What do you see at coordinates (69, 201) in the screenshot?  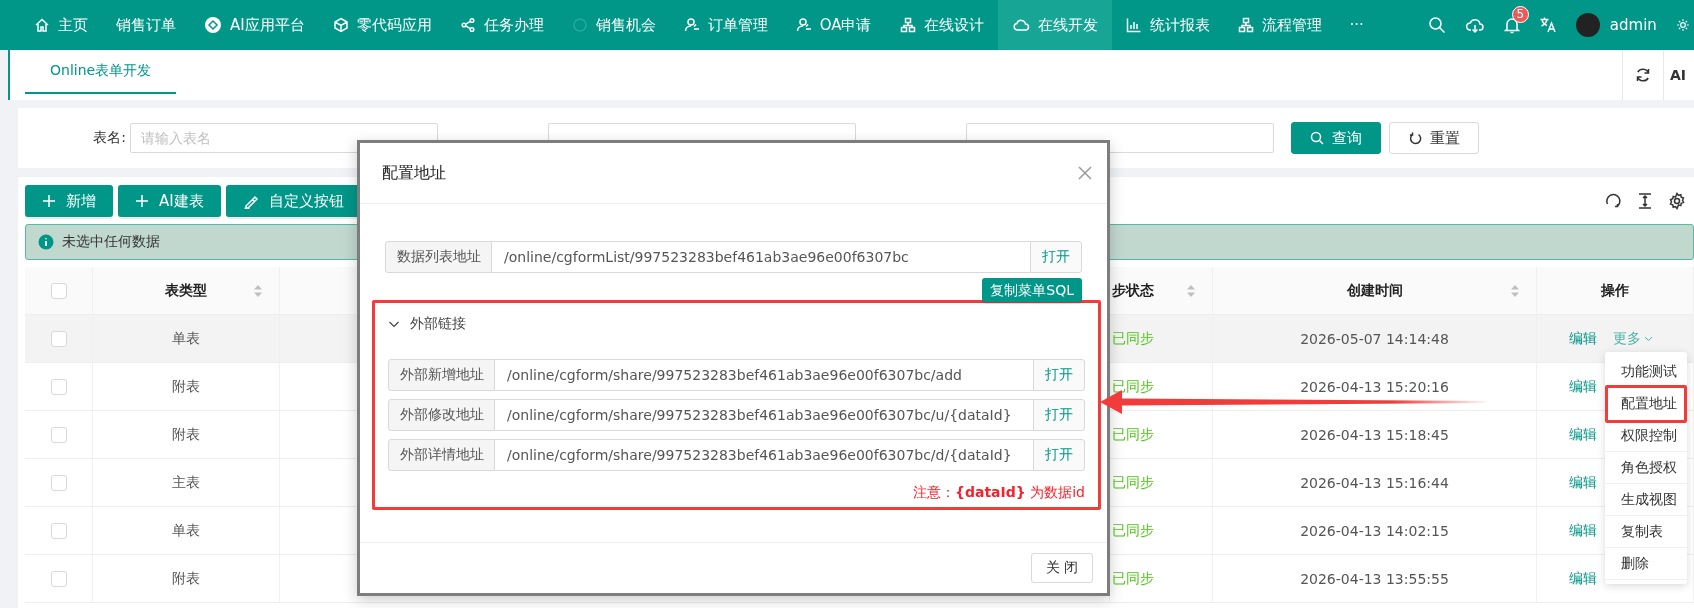 I see `toolbar-button: 新增` at bounding box center [69, 201].